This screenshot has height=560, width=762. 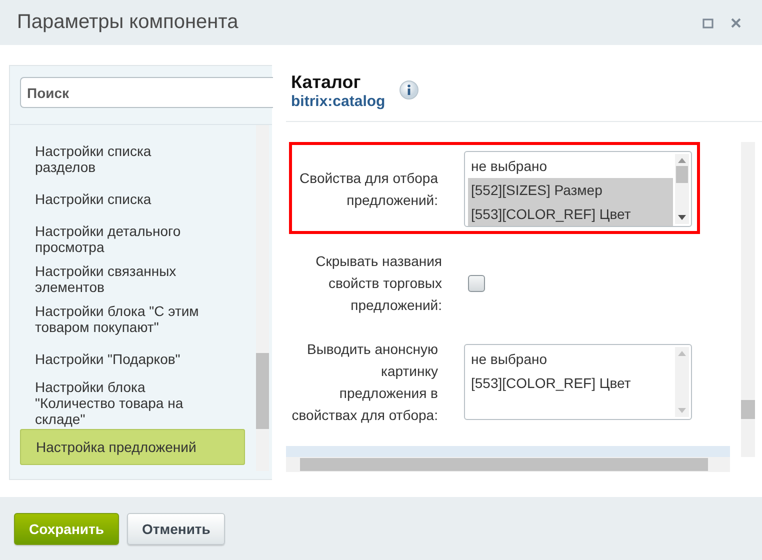 I want to click on maximize-button, so click(x=708, y=22).